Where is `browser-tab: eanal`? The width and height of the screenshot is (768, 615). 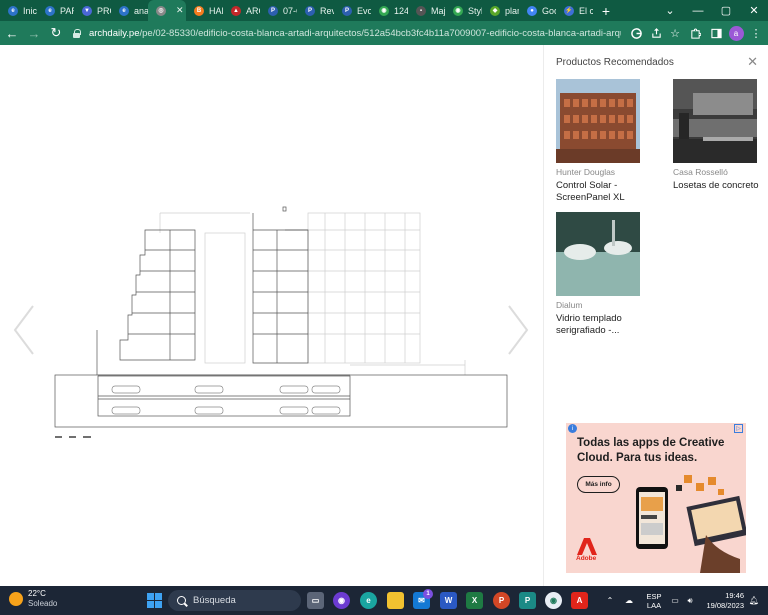 browser-tab: eanal is located at coordinates (129, 10).